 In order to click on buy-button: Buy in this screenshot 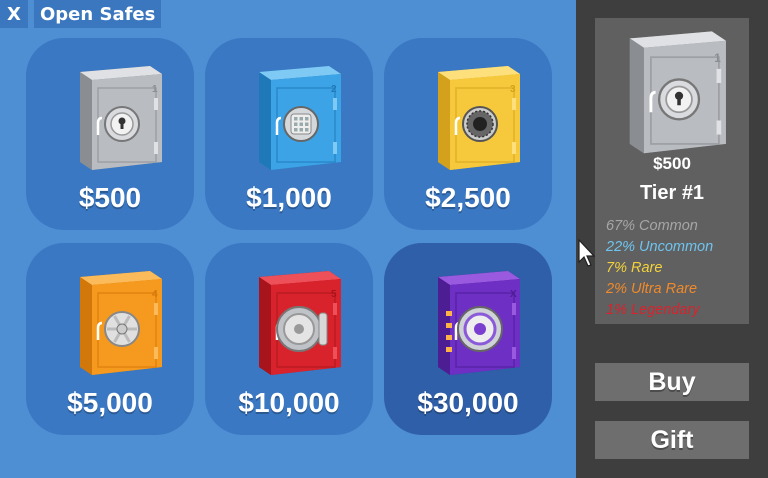, I will do `click(672, 382)`.